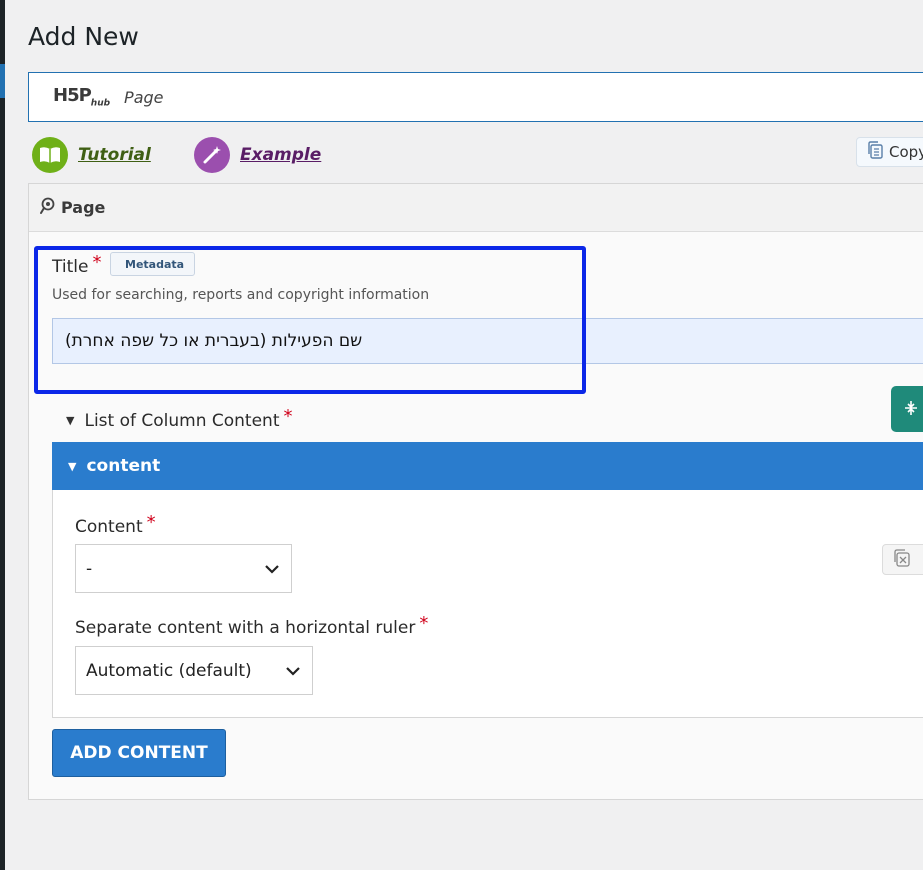  I want to click on magic-wand-icon, so click(212, 155).